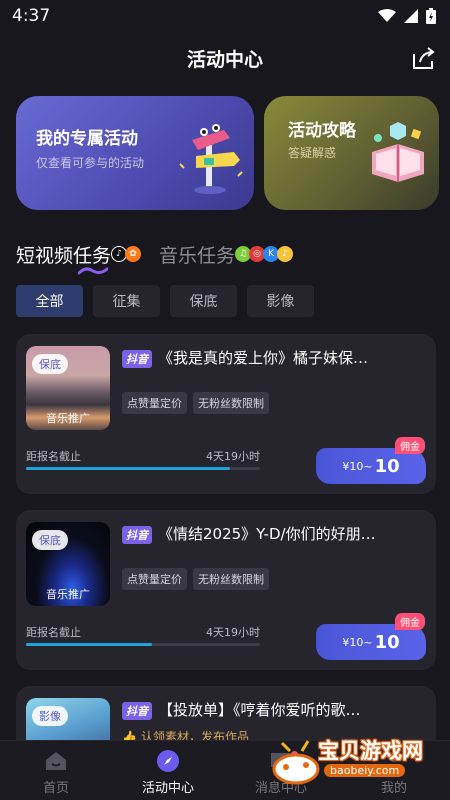 The width and height of the screenshot is (450, 800). Describe the element at coordinates (370, 751) in the screenshot. I see `watermark-title: 宝贝游戏网` at that location.